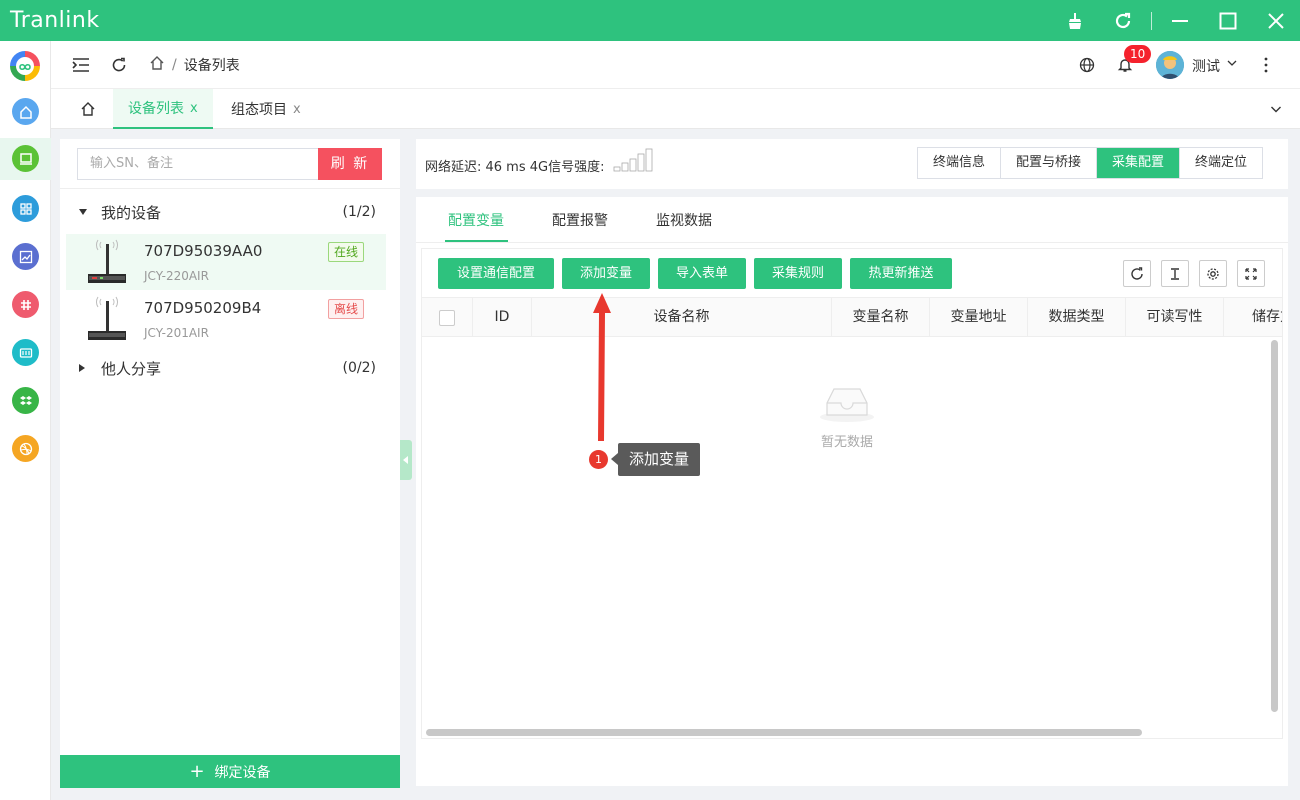 The width and height of the screenshot is (1300, 800). What do you see at coordinates (1077, 317) in the screenshot?
I see `column-header-data-type: 数据类型` at bounding box center [1077, 317].